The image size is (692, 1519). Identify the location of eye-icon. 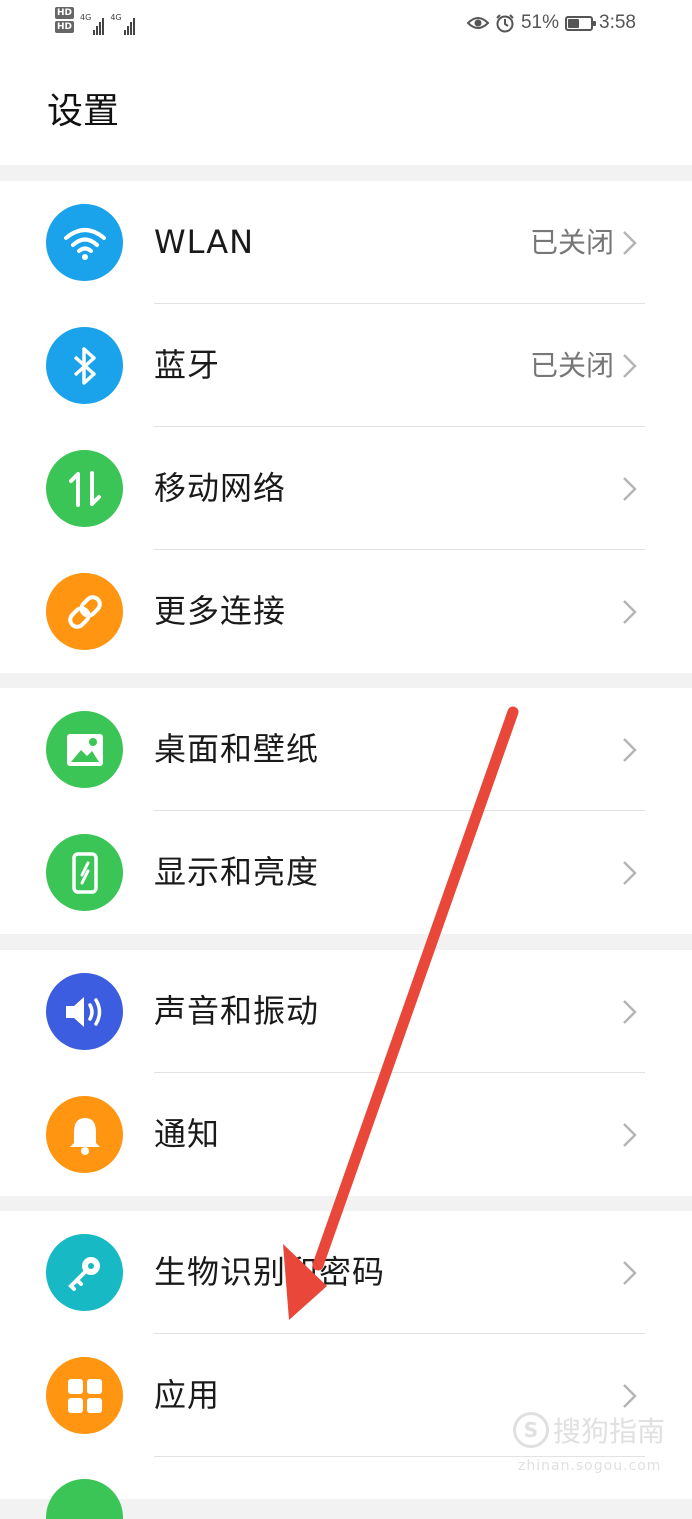
(477, 23).